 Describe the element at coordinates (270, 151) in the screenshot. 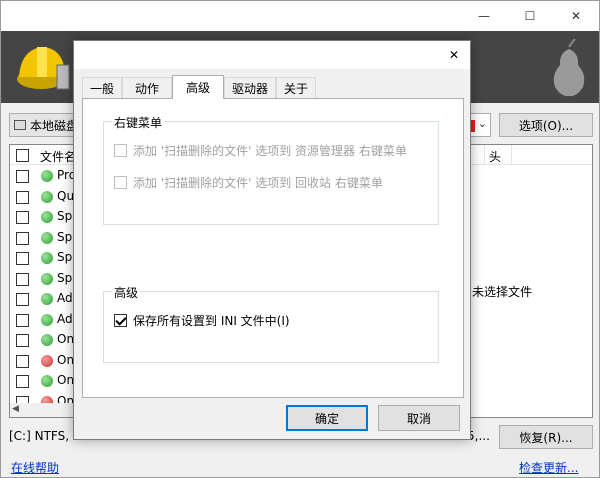

I see `explorer-context-label: 添加 '扫描删除的文件' 选项到 资源管理器 右键菜单` at that location.